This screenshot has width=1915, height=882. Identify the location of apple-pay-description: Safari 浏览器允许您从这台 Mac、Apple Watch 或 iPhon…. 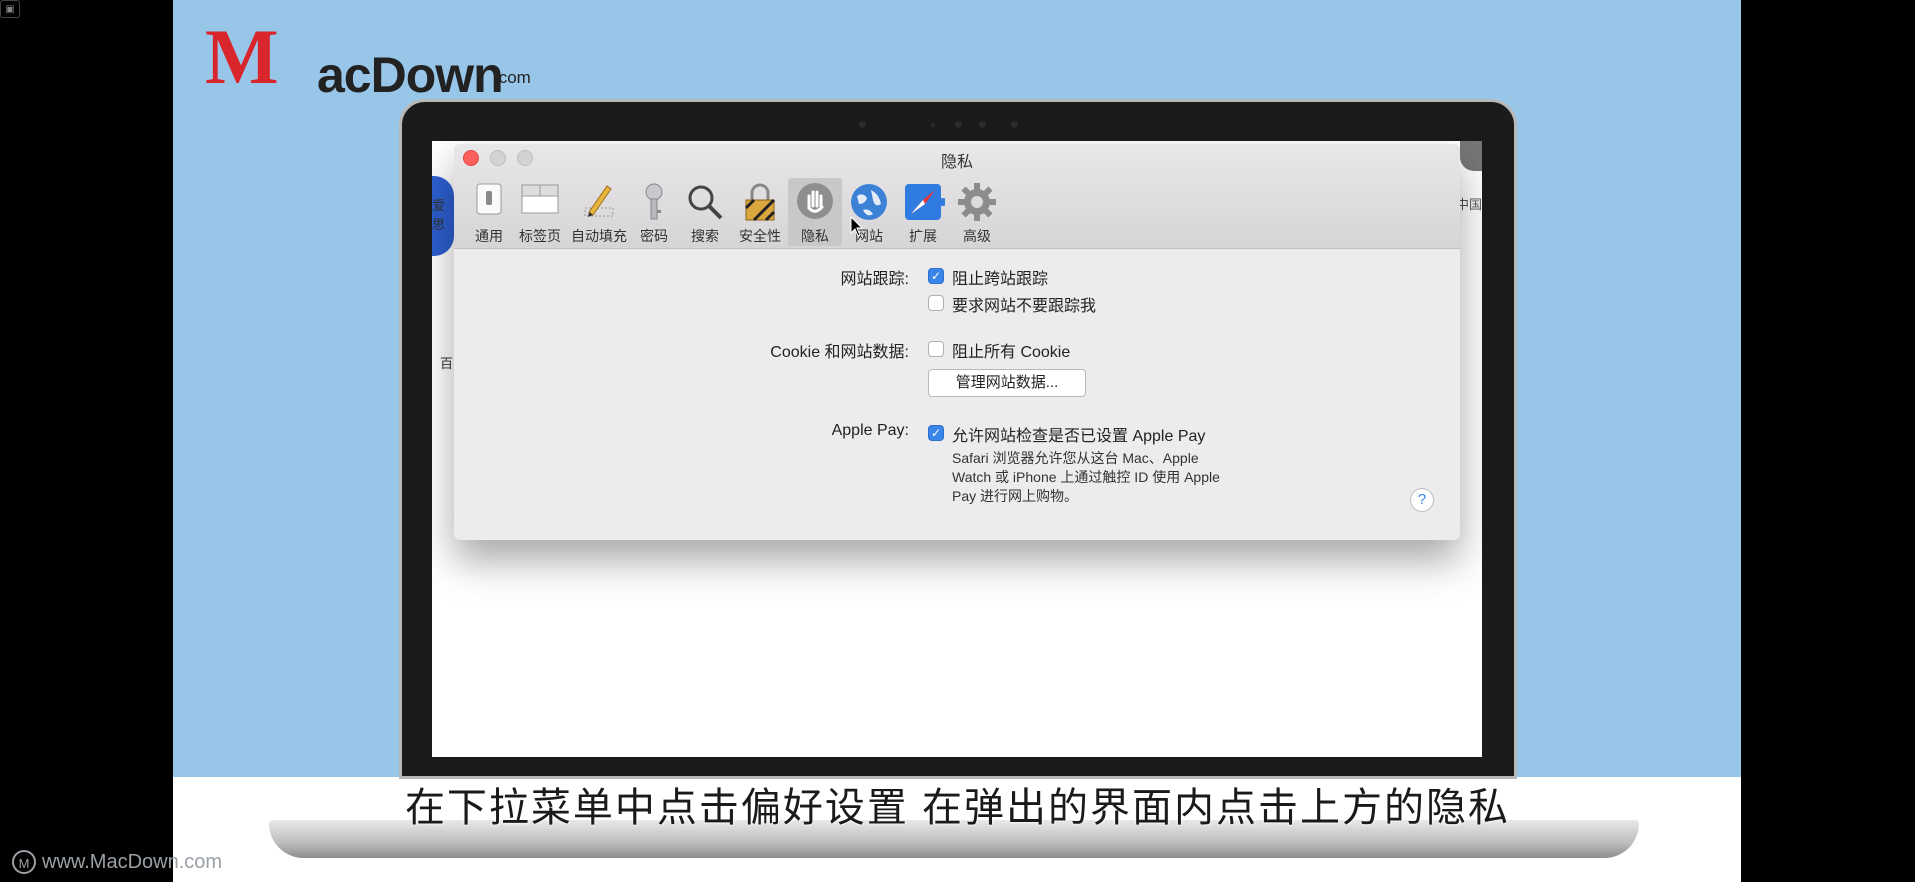
(1086, 477).